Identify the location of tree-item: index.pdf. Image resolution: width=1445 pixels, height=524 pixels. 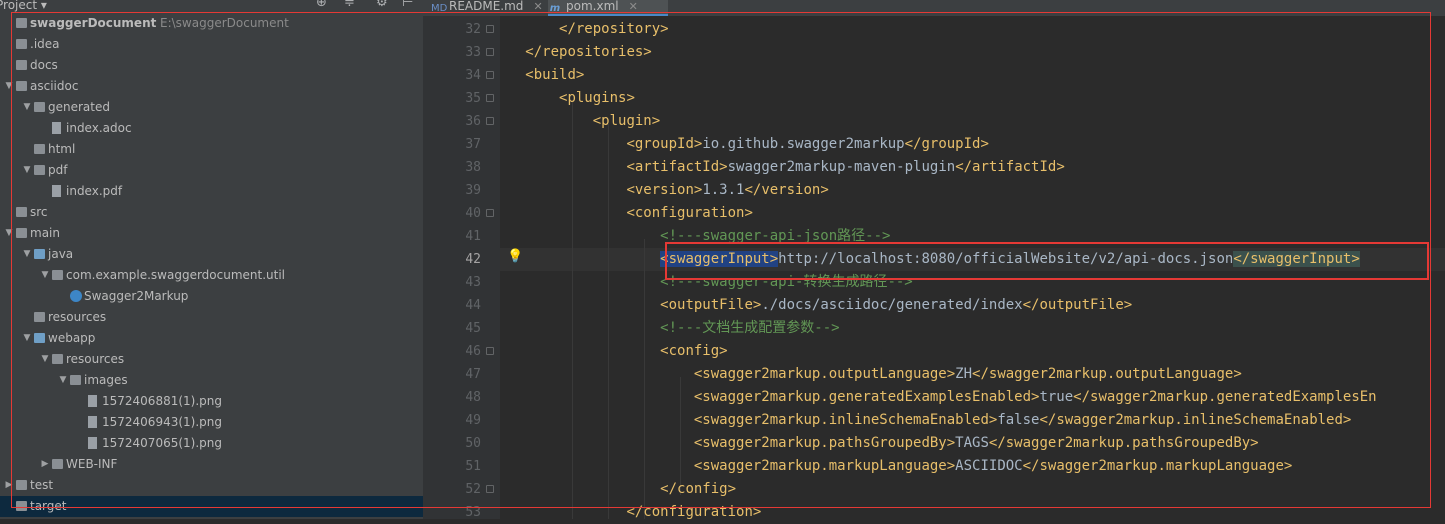
(211, 191).